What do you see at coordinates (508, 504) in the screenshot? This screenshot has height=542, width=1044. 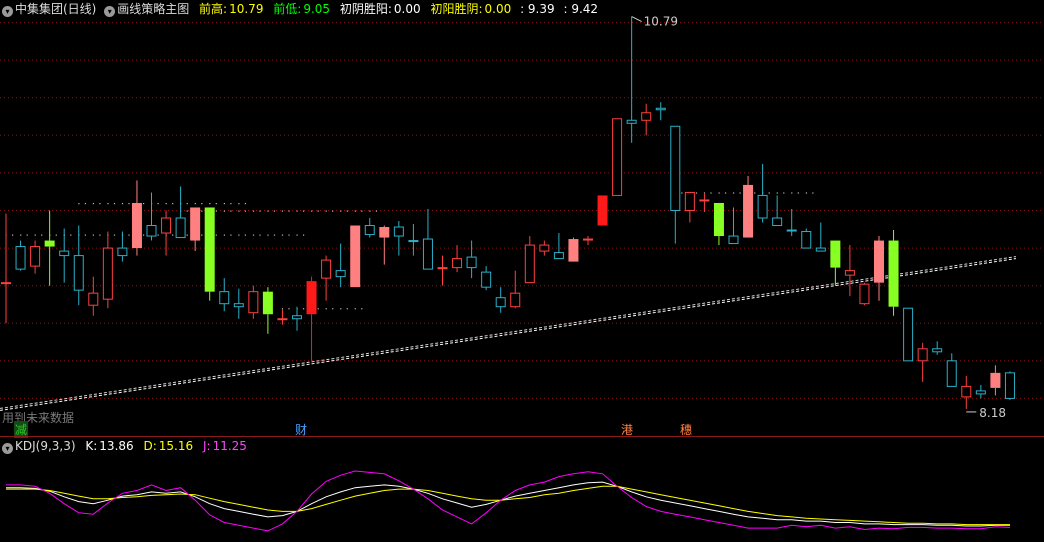 I see `k-line` at bounding box center [508, 504].